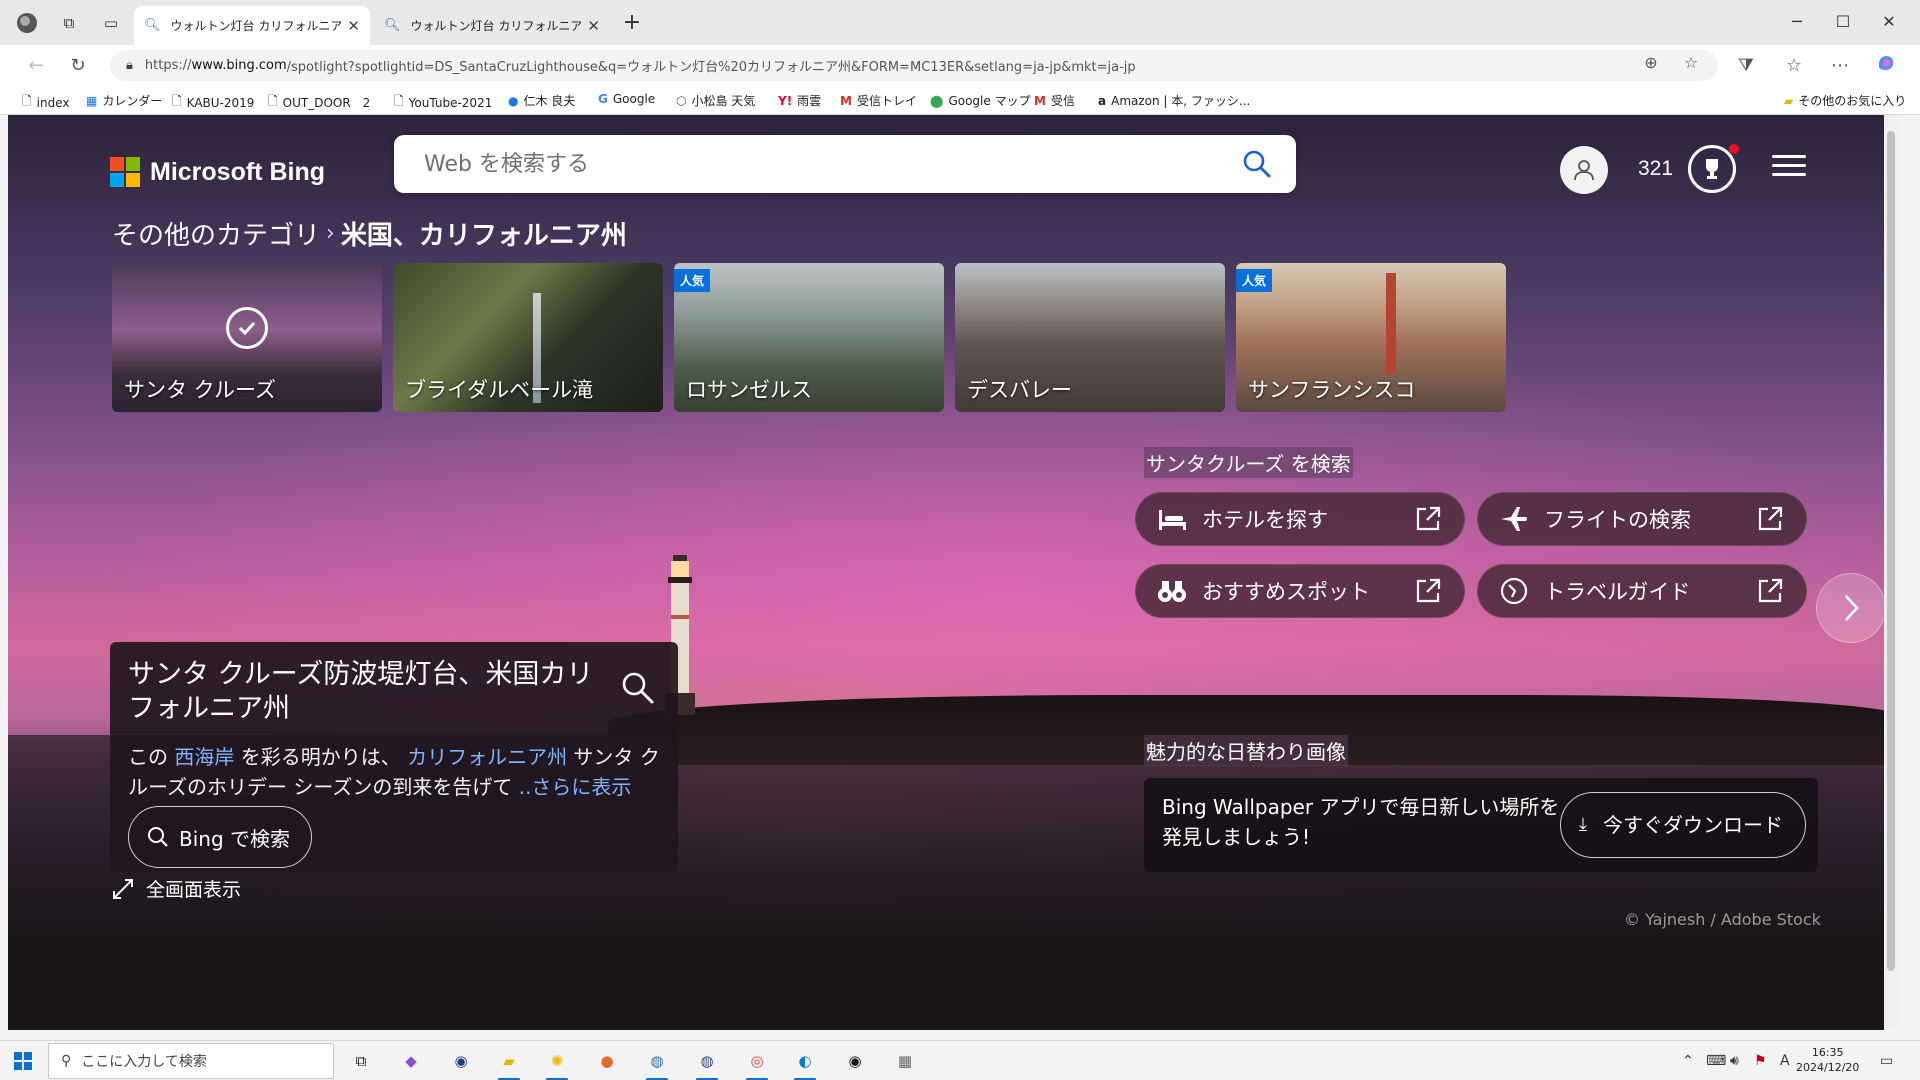 This screenshot has height=1080, width=1920. What do you see at coordinates (191, 1061) in the screenshot?
I see `taskbar-search-box: ⚲ ここに入力して検索` at bounding box center [191, 1061].